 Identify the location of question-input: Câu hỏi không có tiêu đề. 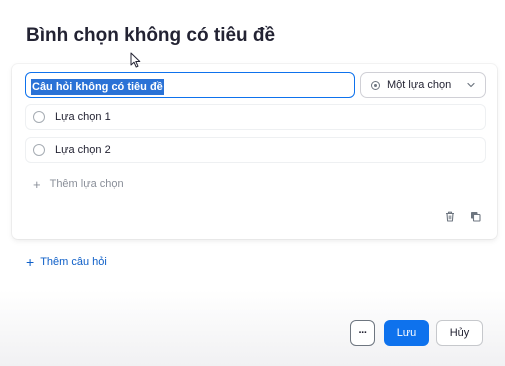
(190, 85).